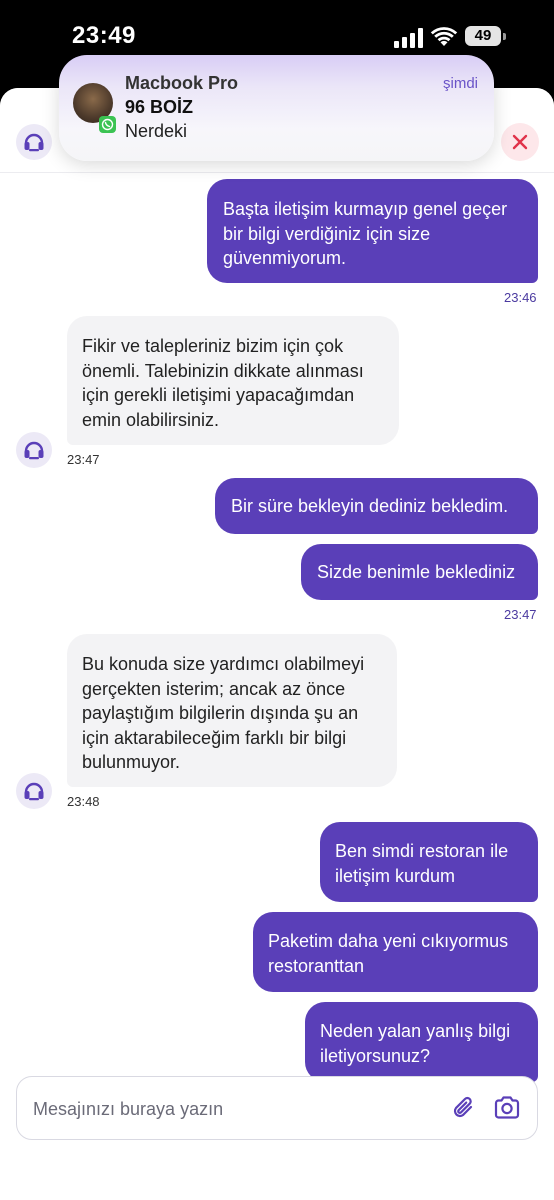  Describe the element at coordinates (285, 258) in the screenshot. I see `message-line: güvenmiyorum.` at that location.